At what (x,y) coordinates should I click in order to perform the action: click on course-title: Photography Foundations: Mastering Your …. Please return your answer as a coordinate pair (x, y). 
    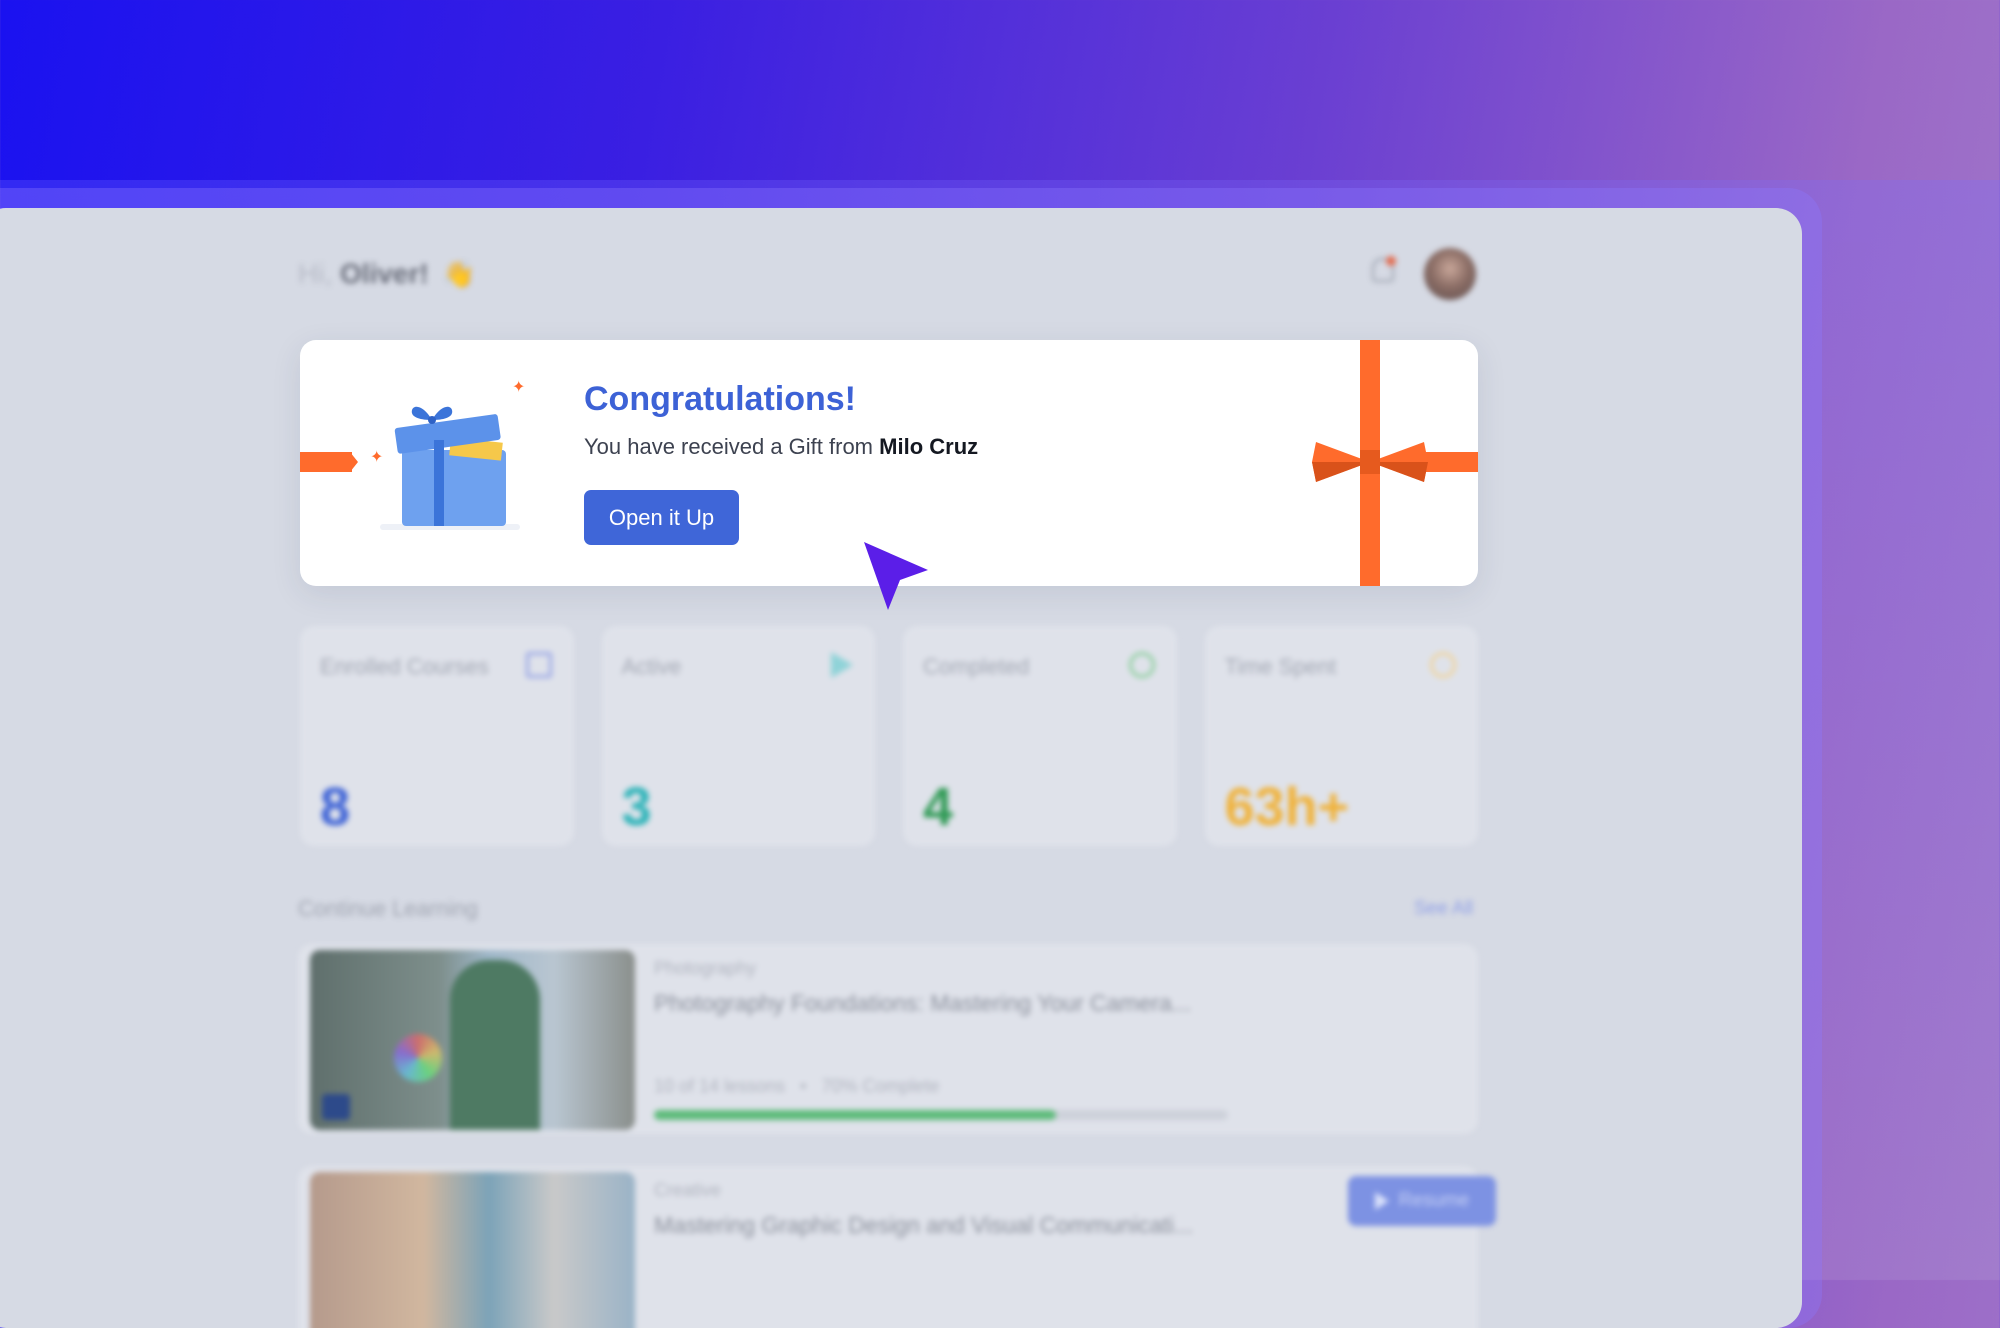
    Looking at the image, I should click on (922, 1003).